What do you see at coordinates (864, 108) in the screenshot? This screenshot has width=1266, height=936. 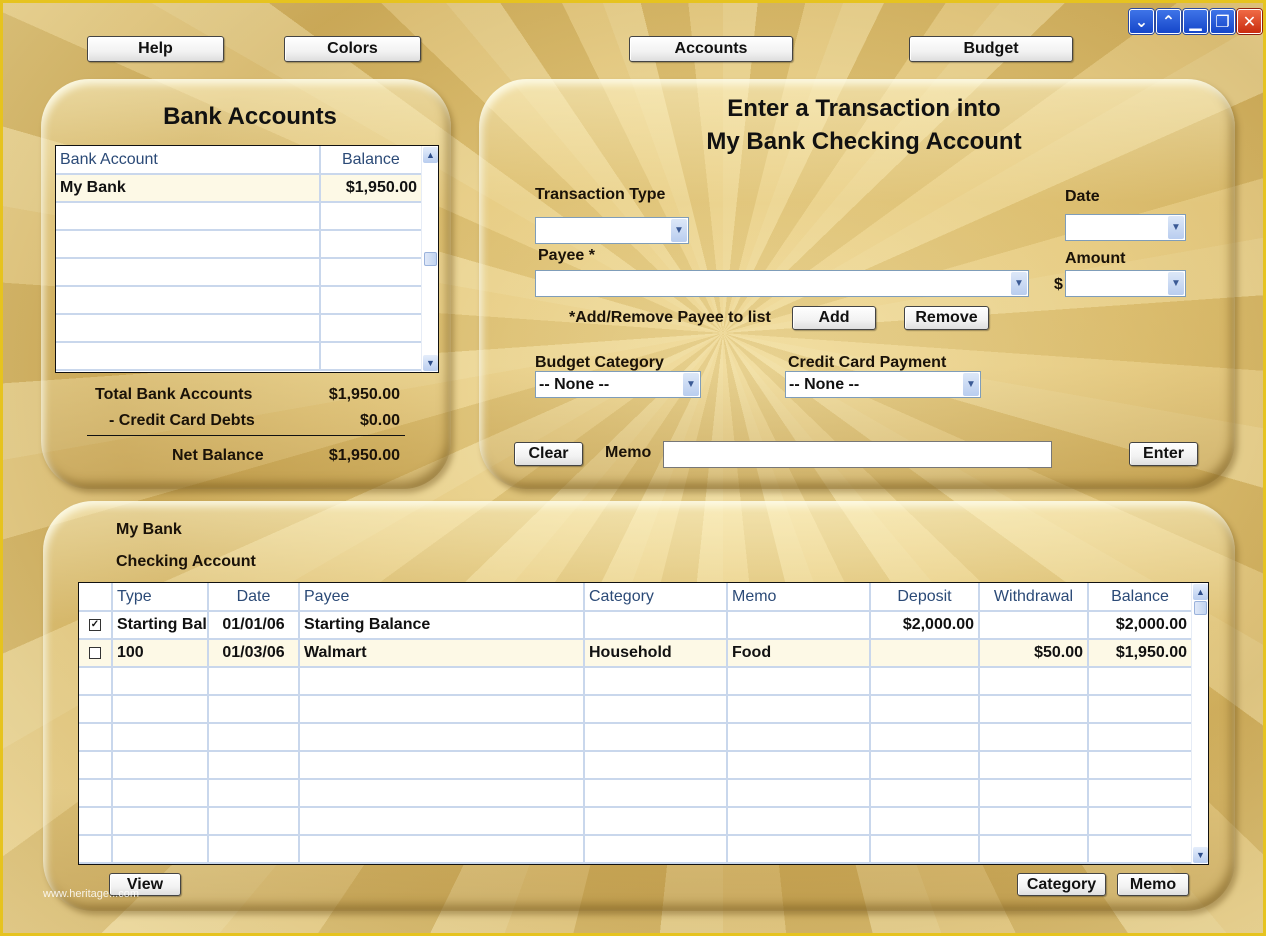 I see `transaction-title-line1: Enter a Transaction into` at bounding box center [864, 108].